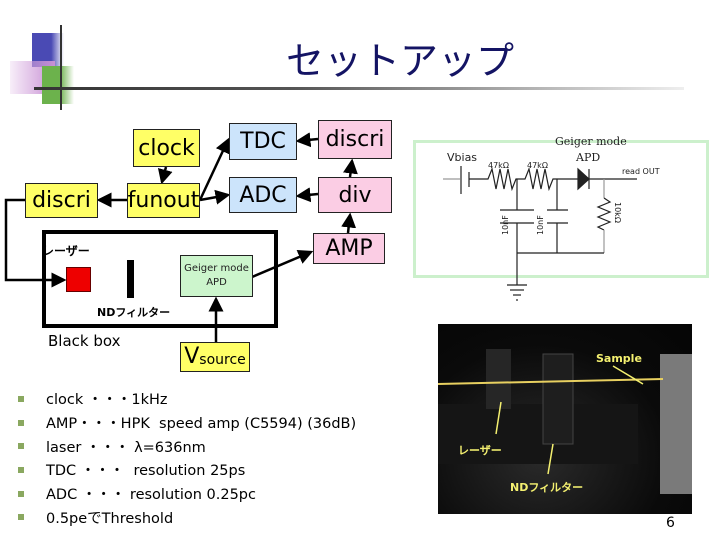 The image size is (720, 540). What do you see at coordinates (349, 223) in the screenshot?
I see `arrow-amp-div` at bounding box center [349, 223].